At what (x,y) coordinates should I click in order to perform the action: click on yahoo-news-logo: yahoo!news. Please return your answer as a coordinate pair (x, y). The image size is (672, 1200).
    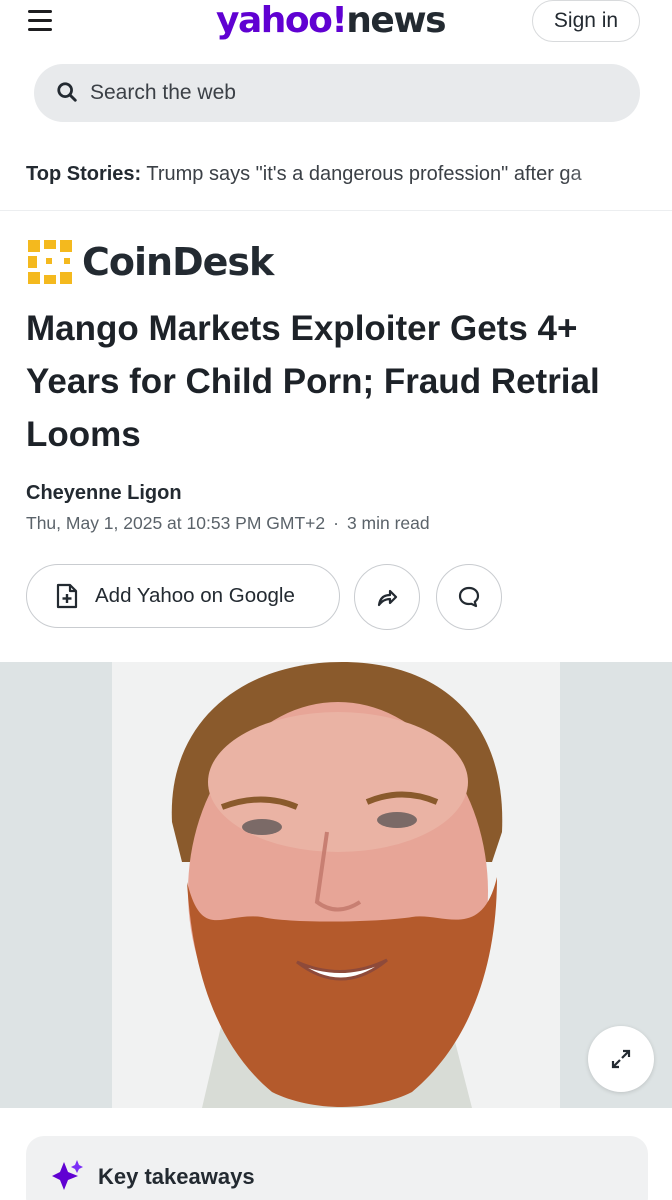
    Looking at the image, I should click on (331, 21).